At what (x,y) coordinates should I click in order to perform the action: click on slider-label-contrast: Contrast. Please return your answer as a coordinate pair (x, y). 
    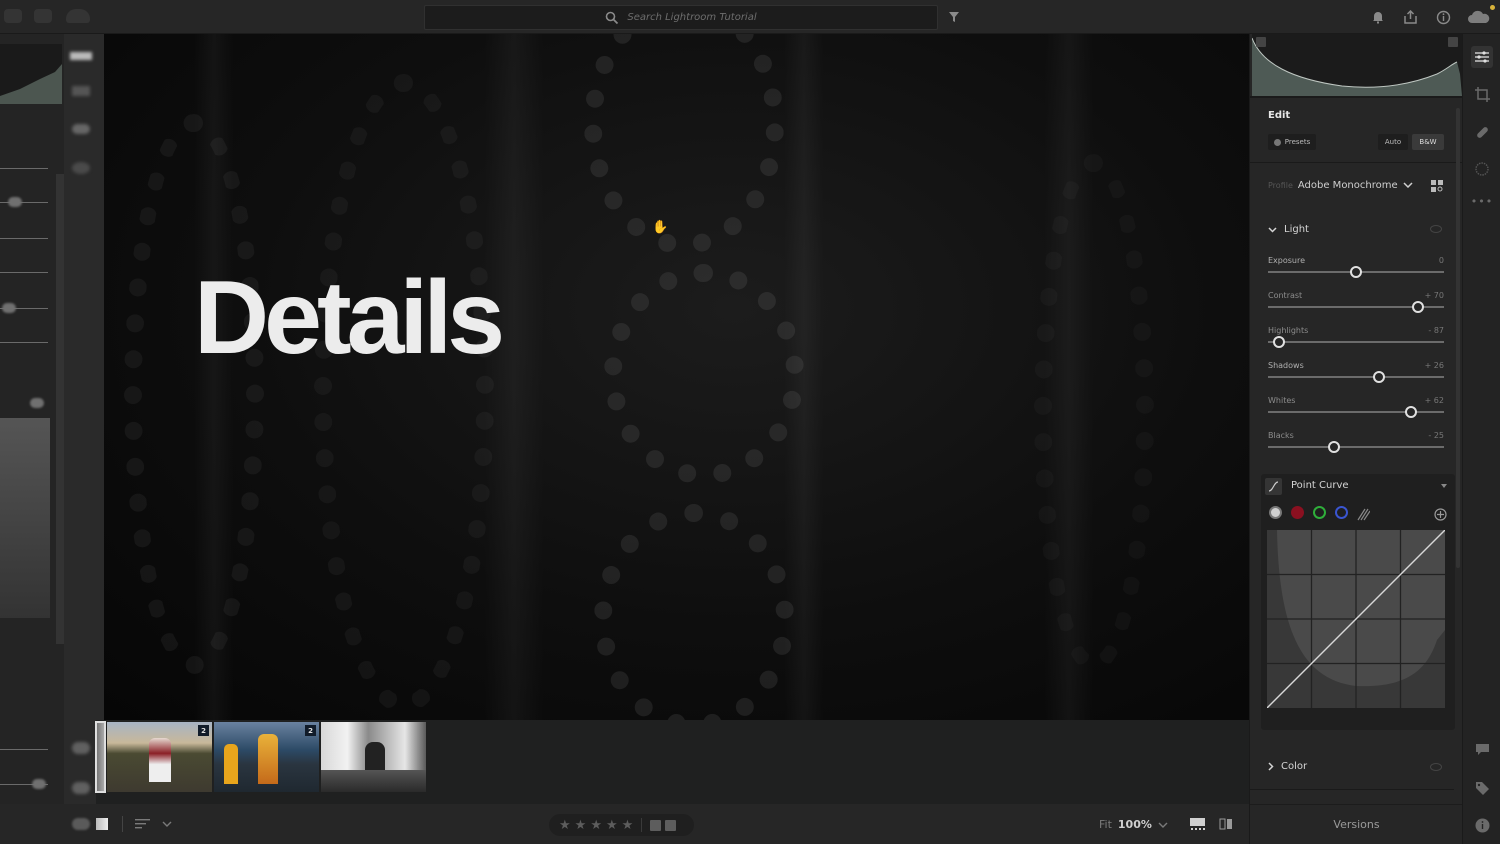
    Looking at the image, I should click on (1285, 295).